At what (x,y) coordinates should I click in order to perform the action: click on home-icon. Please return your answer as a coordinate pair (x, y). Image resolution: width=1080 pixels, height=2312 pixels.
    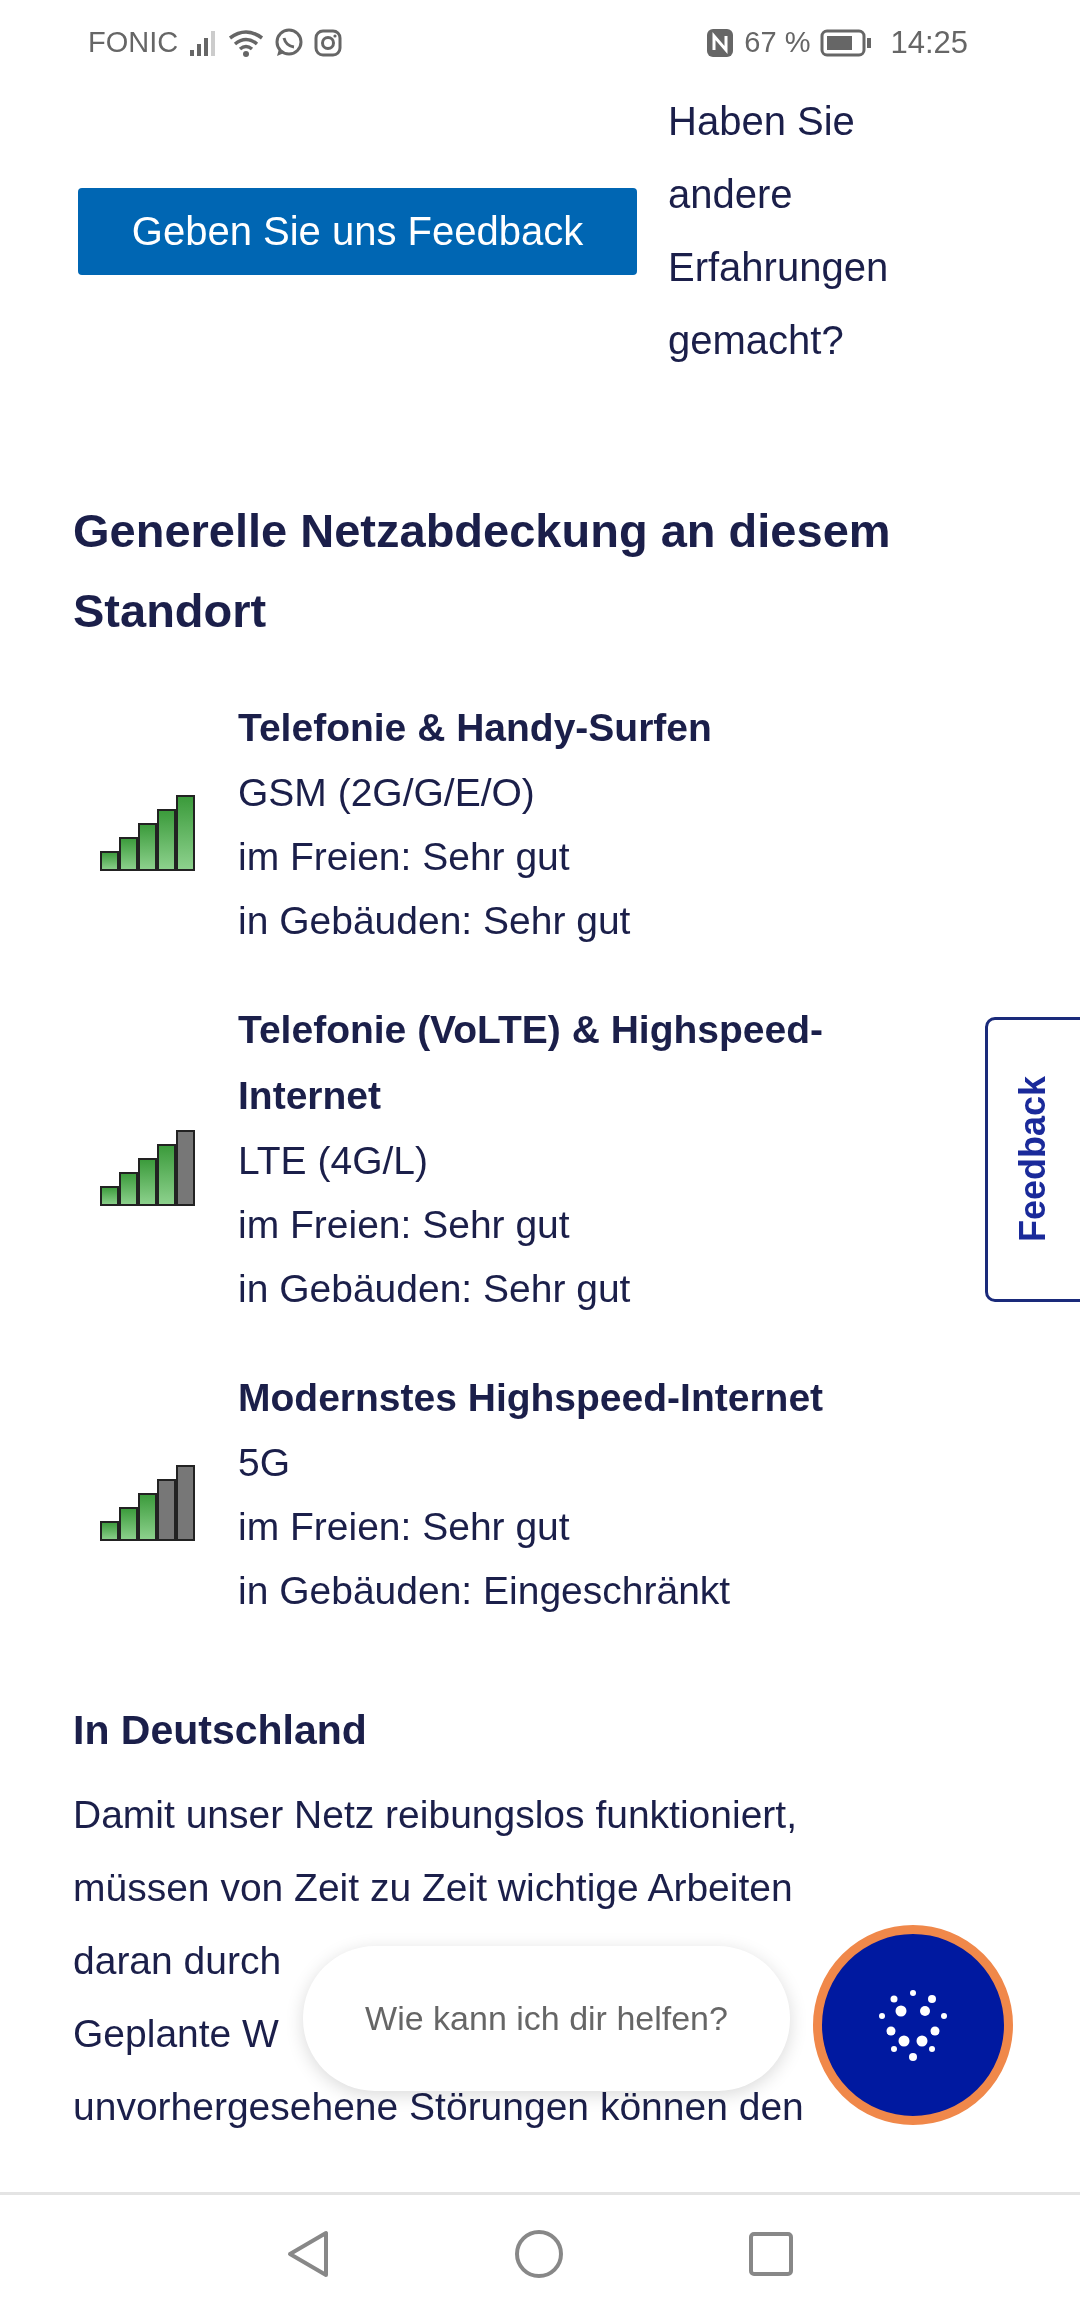
    Looking at the image, I should click on (539, 2253).